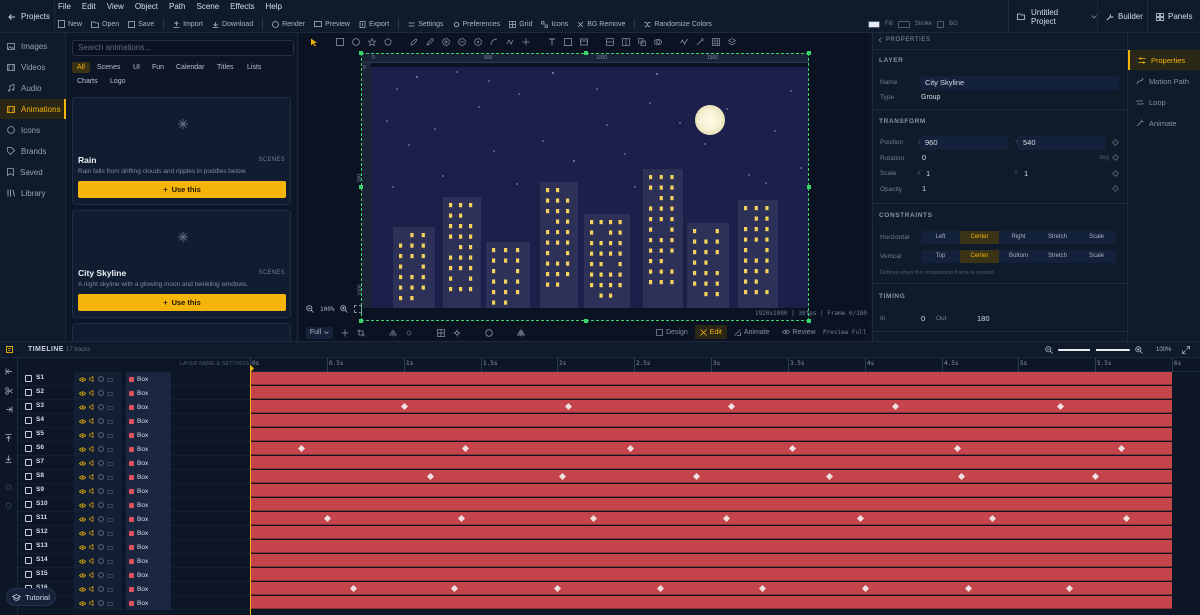  Describe the element at coordinates (134, 463) in the screenshot. I see `timeline-layer-row: S7 Box` at that location.